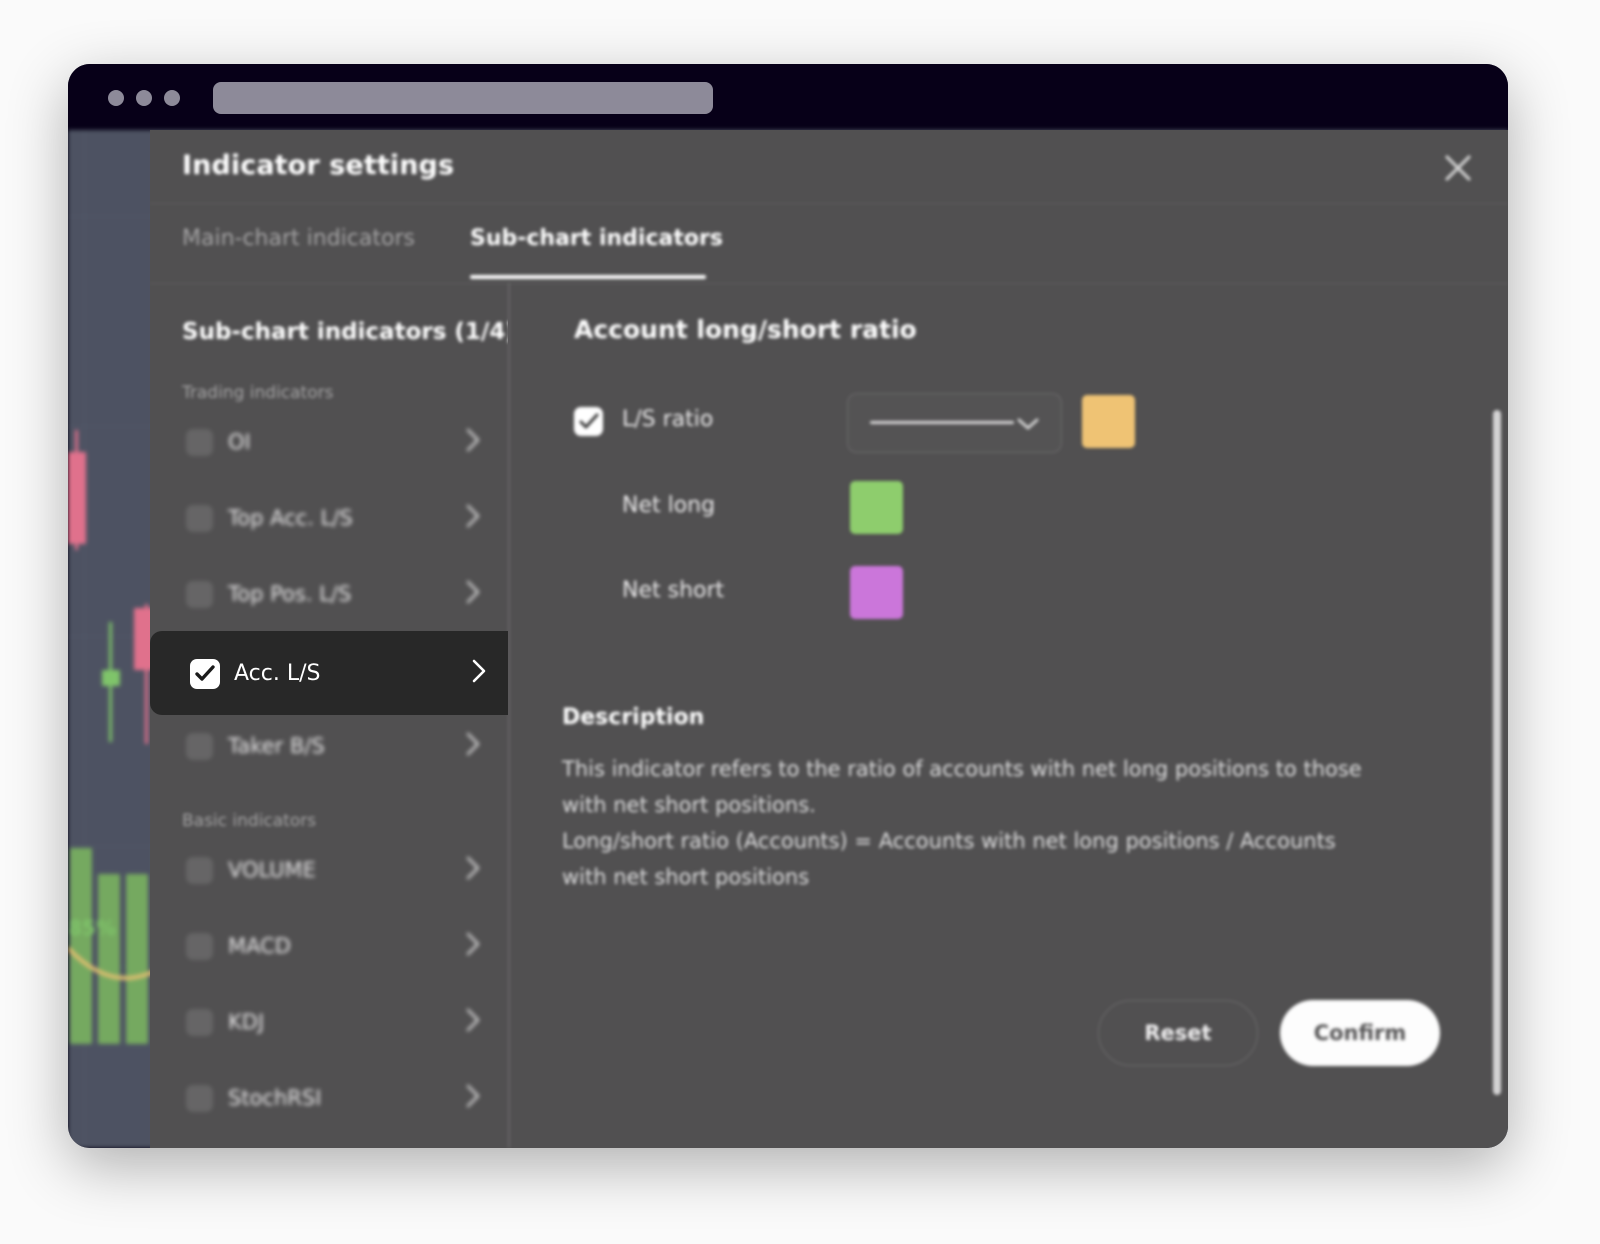 The height and width of the screenshot is (1244, 1600). I want to click on indicator-label: KDJ, so click(246, 1022).